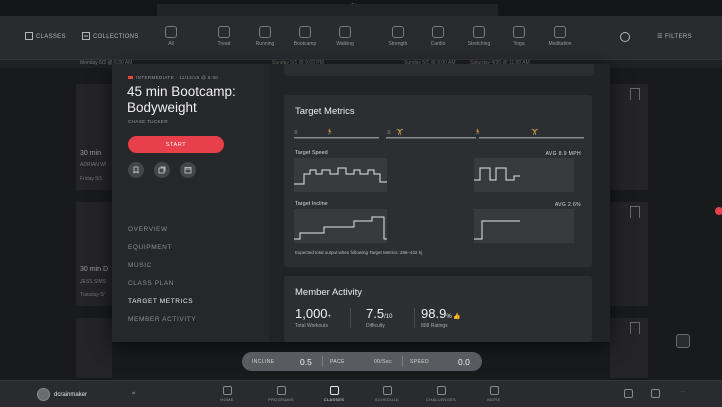 Image resolution: width=722 pixels, height=407 pixels. Describe the element at coordinates (683, 341) in the screenshot. I see `floating-action-button` at that location.